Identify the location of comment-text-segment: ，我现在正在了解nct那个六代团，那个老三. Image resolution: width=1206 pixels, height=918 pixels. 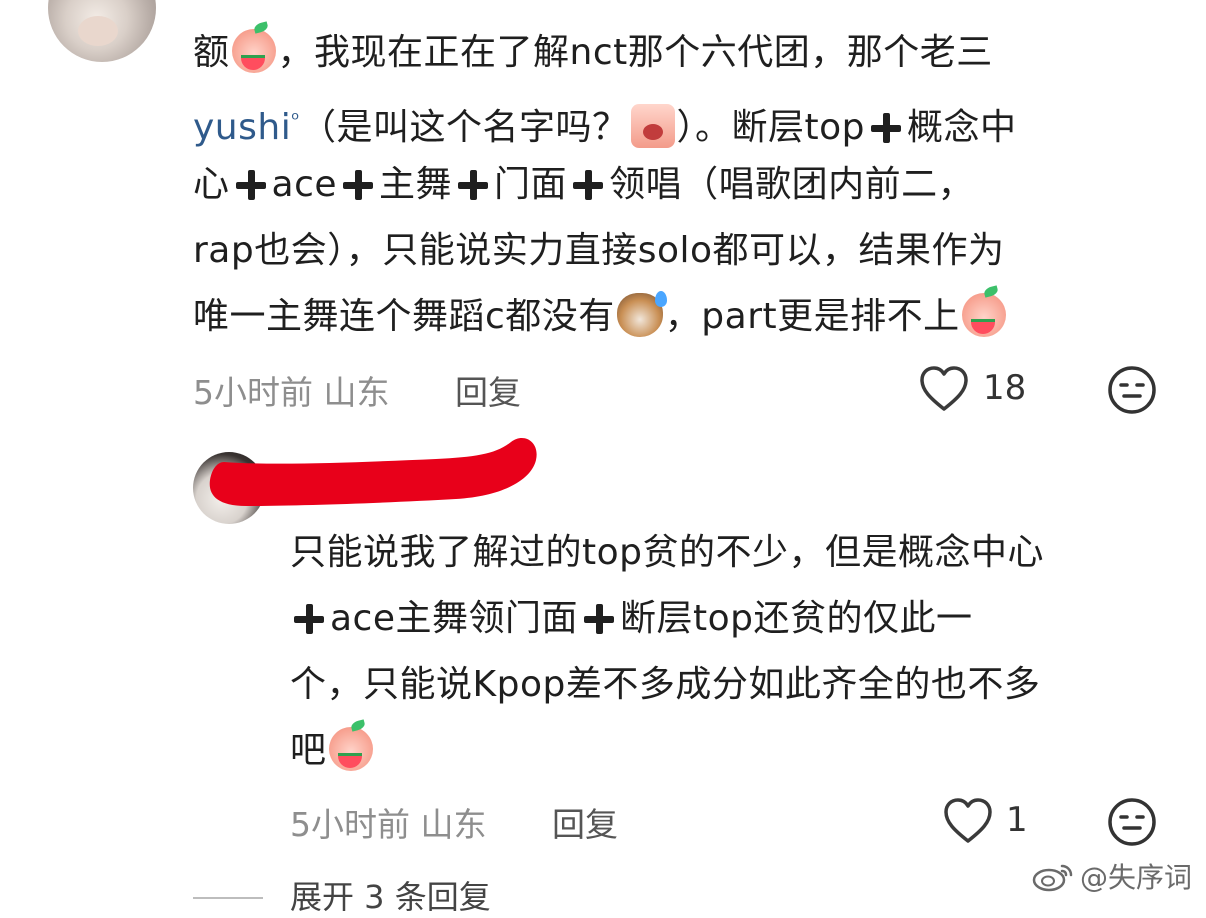
(635, 52).